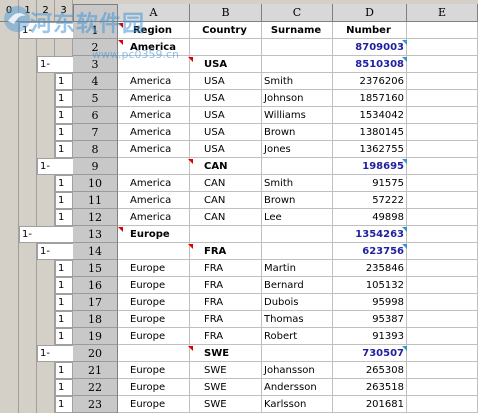 The width and height of the screenshot is (478, 413). What do you see at coordinates (370, 166) in the screenshot?
I see `cell-d-row: 198695` at bounding box center [370, 166].